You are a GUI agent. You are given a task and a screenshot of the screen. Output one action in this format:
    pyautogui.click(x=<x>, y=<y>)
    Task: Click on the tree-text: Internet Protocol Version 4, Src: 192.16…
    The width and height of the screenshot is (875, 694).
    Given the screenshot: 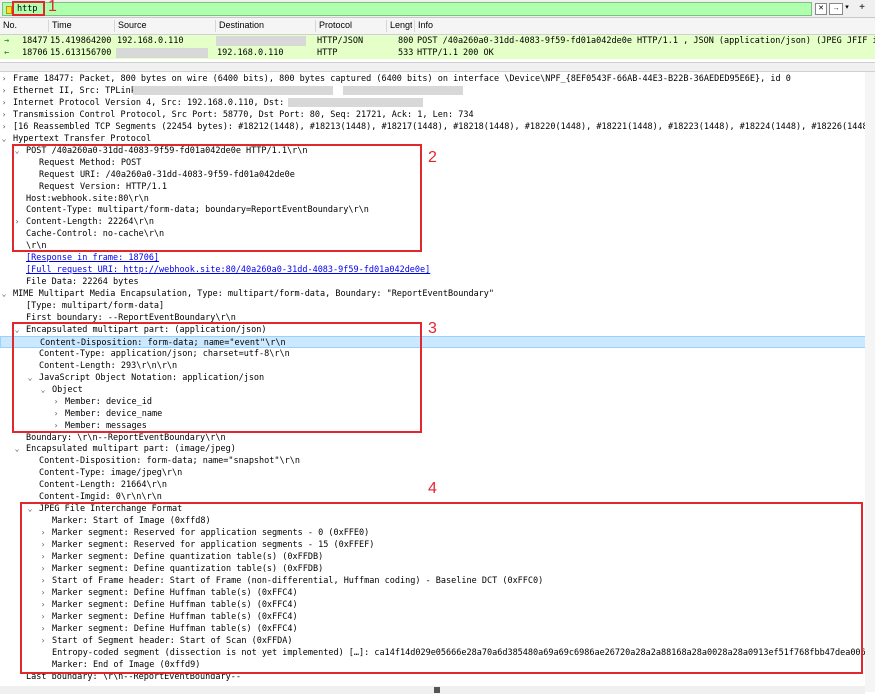 What is the action you would take?
    pyautogui.click(x=149, y=102)
    